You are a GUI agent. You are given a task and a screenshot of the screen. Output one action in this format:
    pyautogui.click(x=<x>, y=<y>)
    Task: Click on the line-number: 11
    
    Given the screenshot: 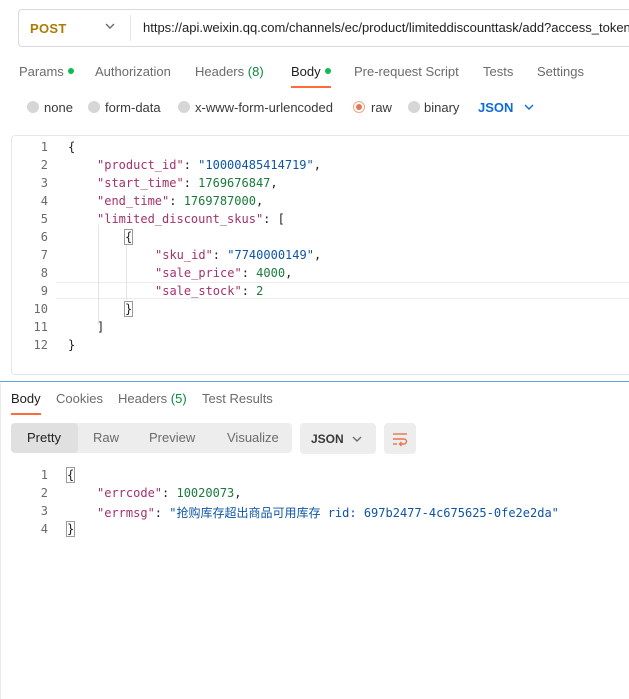 What is the action you would take?
    pyautogui.click(x=40, y=327)
    